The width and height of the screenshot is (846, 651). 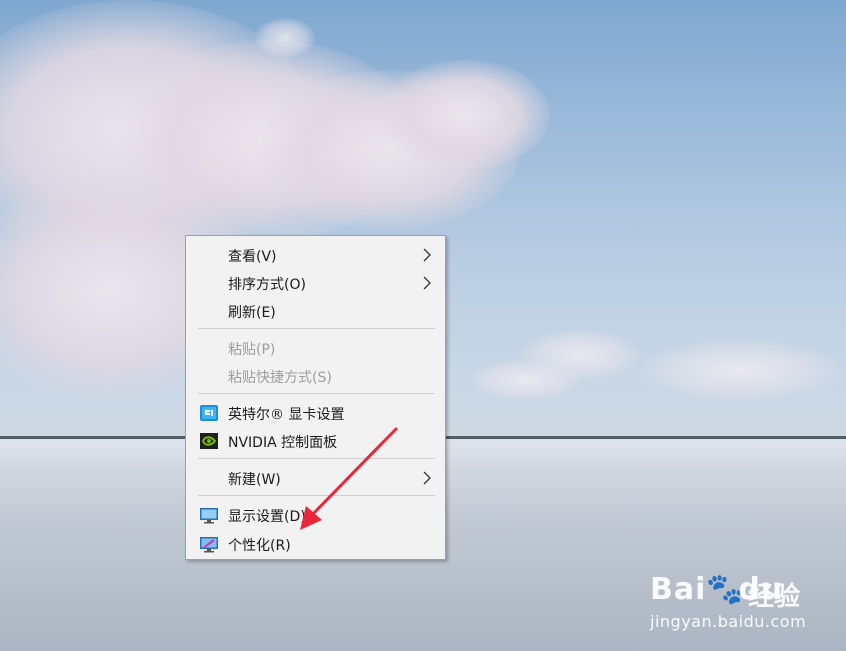 I want to click on watermark-url: jingyan.baidu.com, so click(x=728, y=621).